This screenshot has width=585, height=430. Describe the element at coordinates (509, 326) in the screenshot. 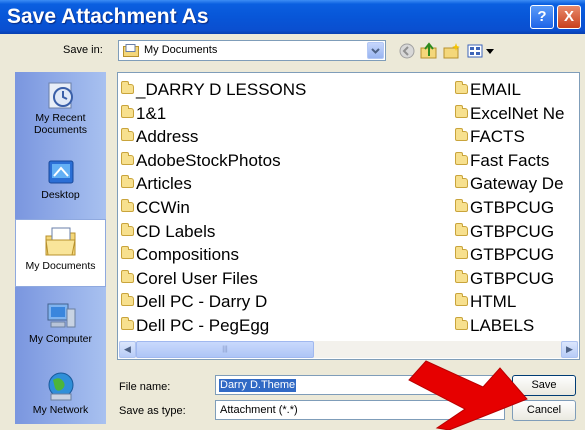

I see `folder-item: LABELS` at that location.